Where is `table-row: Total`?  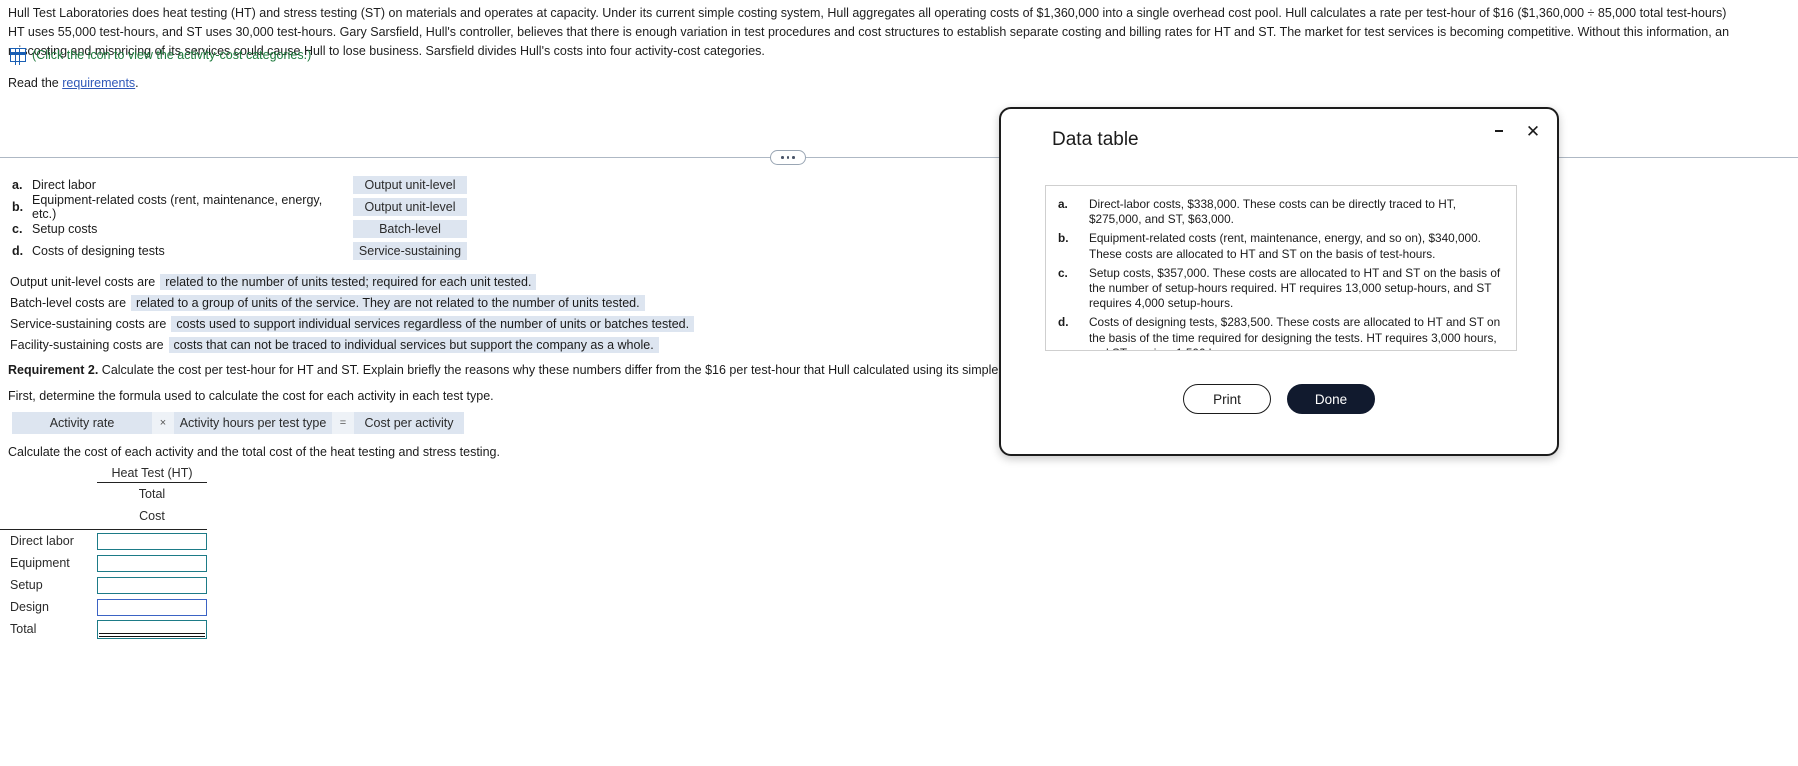
table-row: Total is located at coordinates (107, 629).